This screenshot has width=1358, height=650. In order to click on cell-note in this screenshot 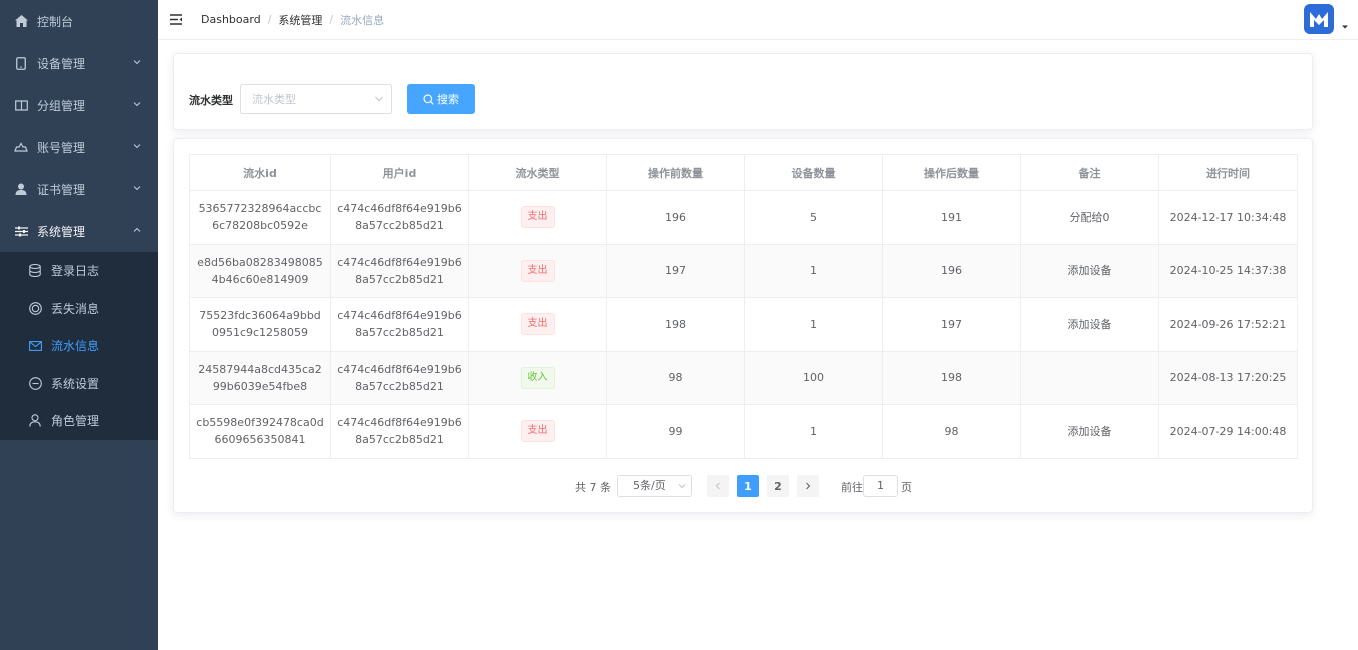, I will do `click(1089, 377)`.